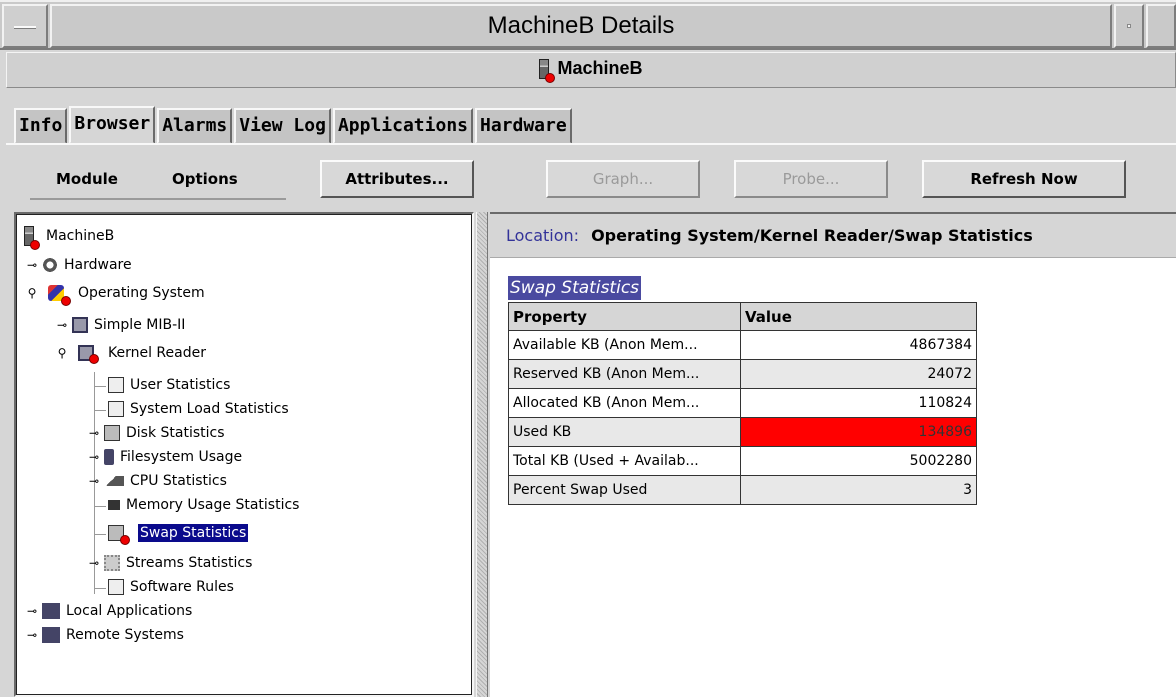 Image resolution: width=1176 pixels, height=697 pixels. What do you see at coordinates (180, 385) in the screenshot?
I see `tree-node-label: User Statistics` at bounding box center [180, 385].